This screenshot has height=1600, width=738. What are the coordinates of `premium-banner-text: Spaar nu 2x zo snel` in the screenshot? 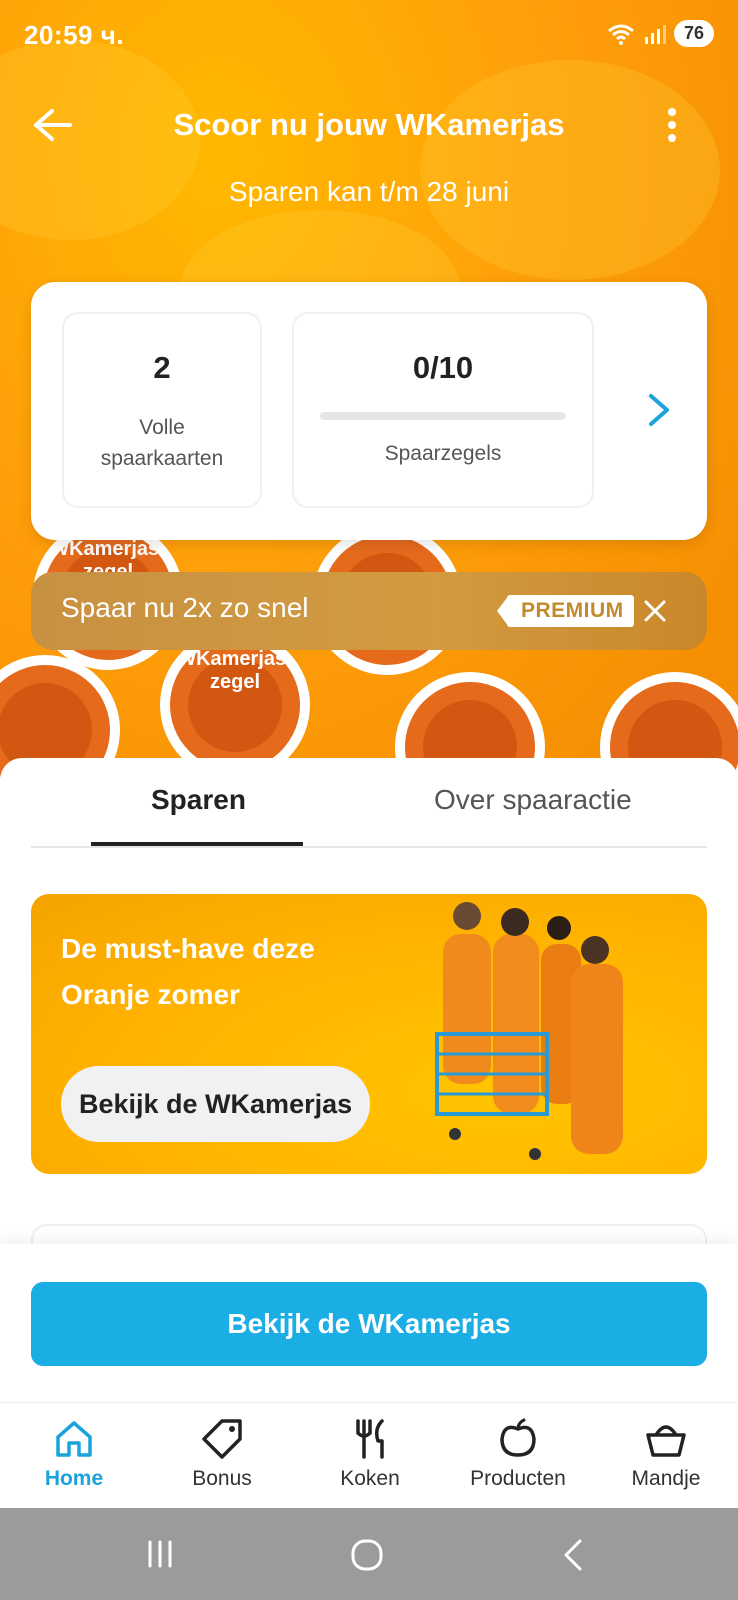 It's located at (185, 607).